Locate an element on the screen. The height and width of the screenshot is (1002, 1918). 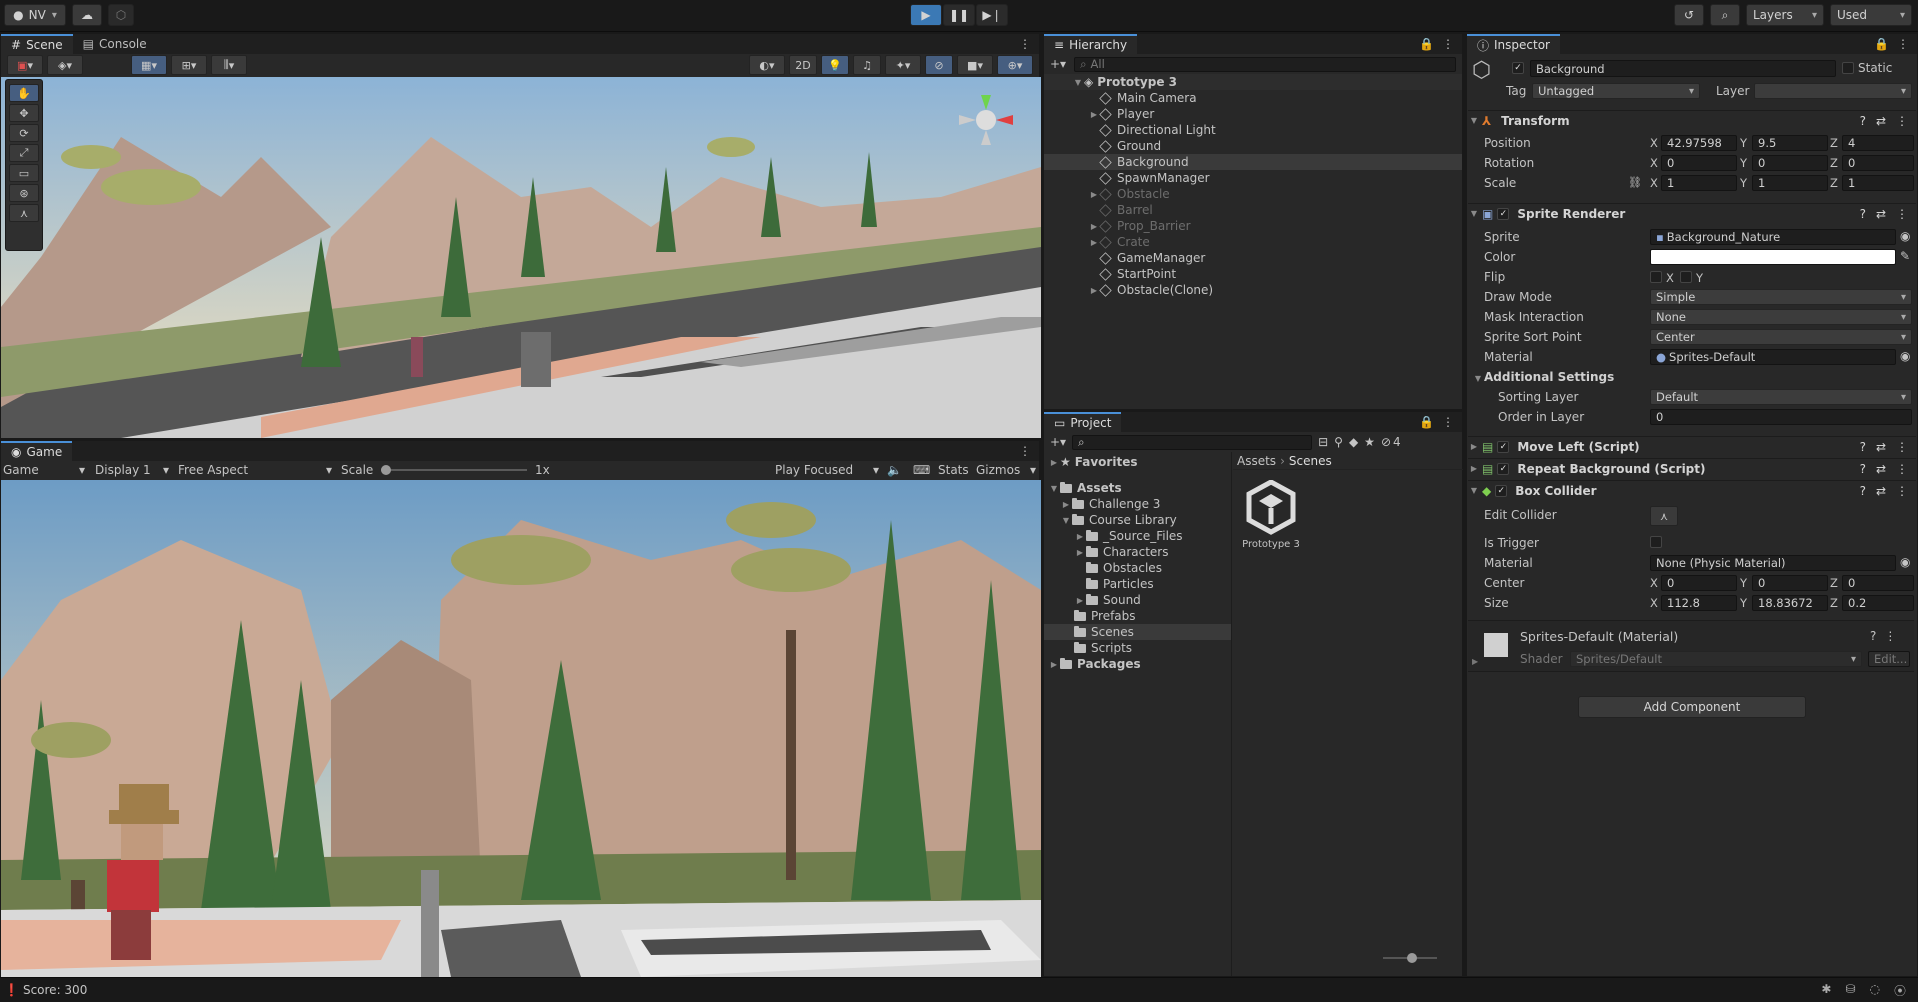
folder-course-library: ▼ Course Library is located at coordinates (1118, 520).